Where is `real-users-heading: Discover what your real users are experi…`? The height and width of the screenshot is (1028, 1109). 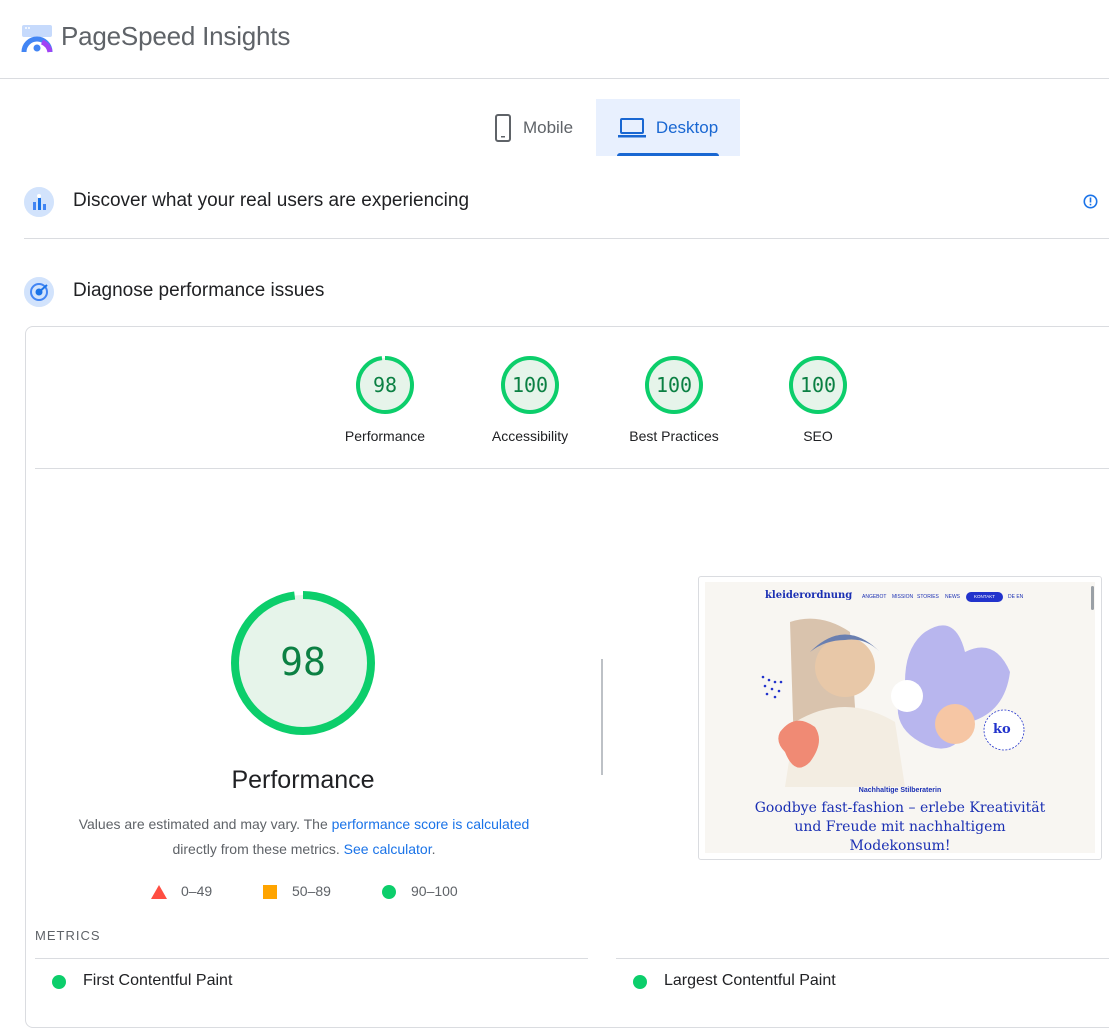 real-users-heading: Discover what your real users are experi… is located at coordinates (271, 200).